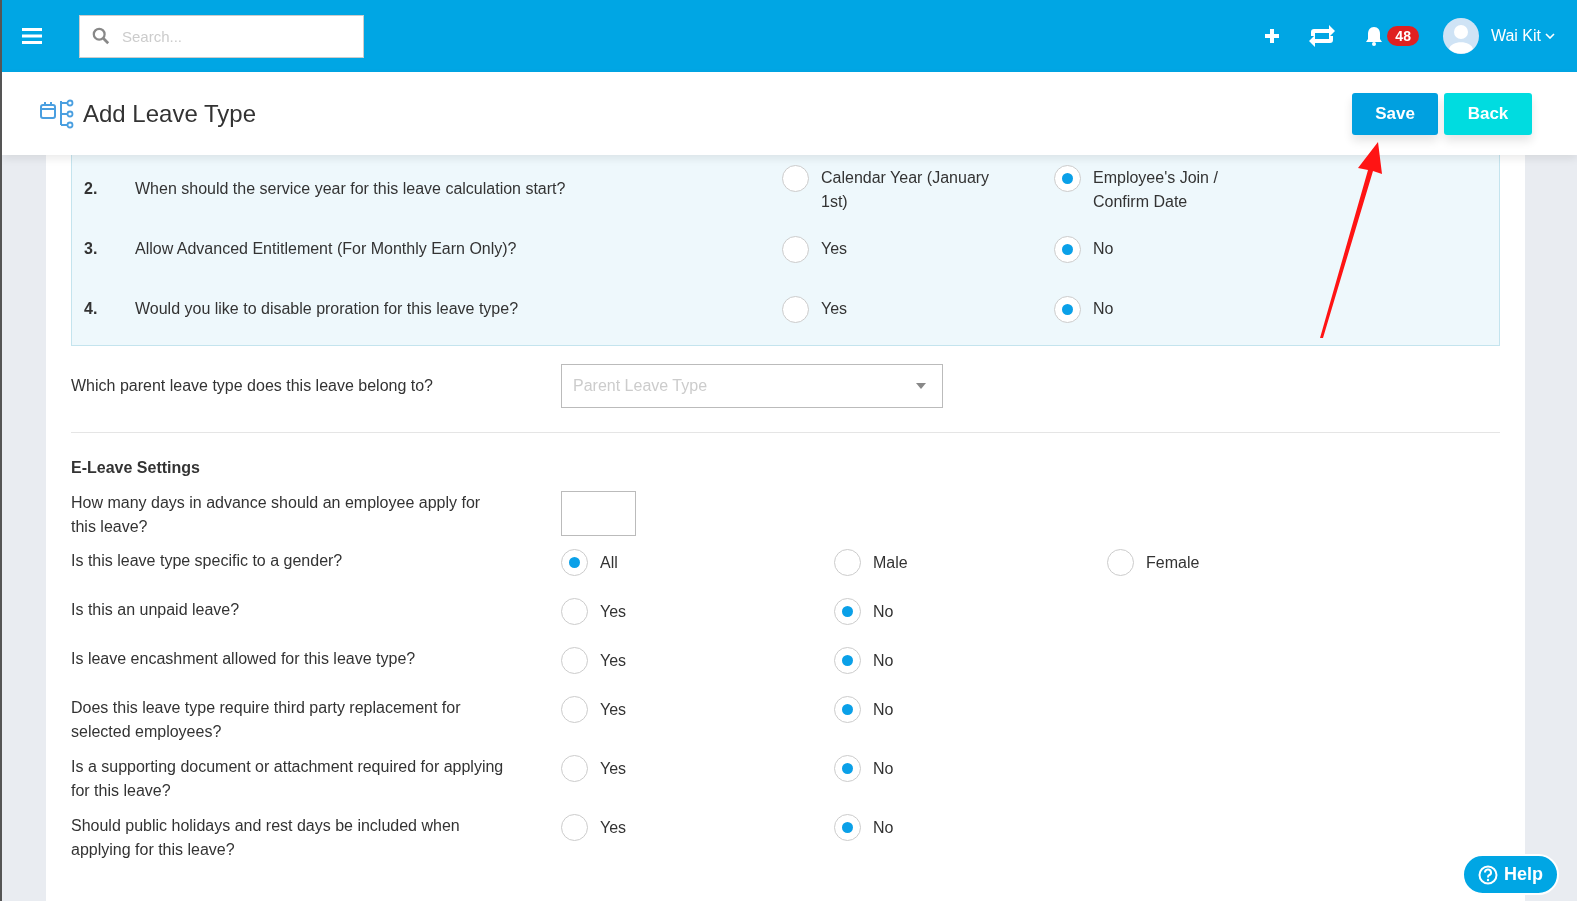 The width and height of the screenshot is (1577, 901). I want to click on bell-icon, so click(1374, 36).